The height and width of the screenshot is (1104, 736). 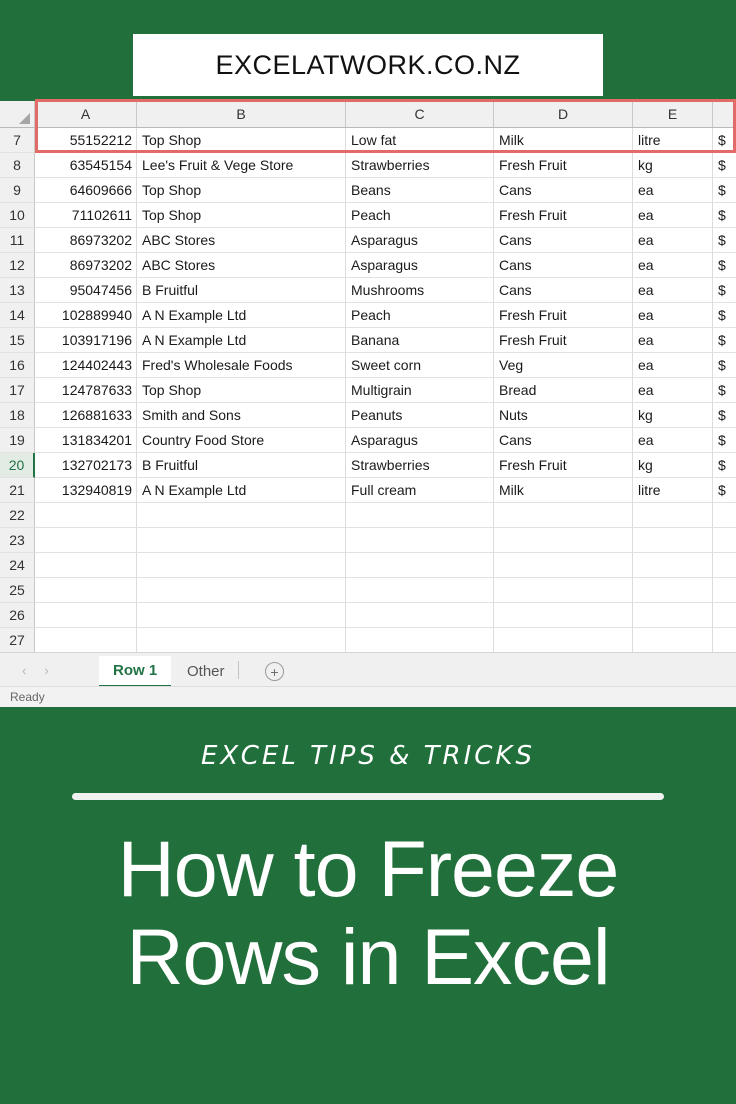 What do you see at coordinates (17, 140) in the screenshot?
I see `row-header-7: 7` at bounding box center [17, 140].